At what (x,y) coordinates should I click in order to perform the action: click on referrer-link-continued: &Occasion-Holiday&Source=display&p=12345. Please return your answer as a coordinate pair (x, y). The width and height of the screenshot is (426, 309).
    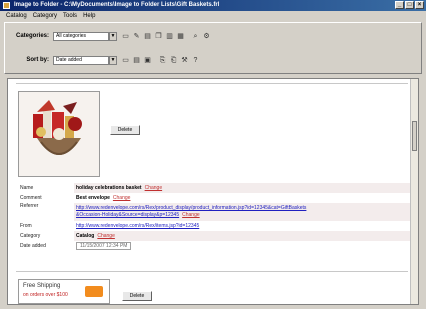
    Looking at the image, I should click on (127, 215).